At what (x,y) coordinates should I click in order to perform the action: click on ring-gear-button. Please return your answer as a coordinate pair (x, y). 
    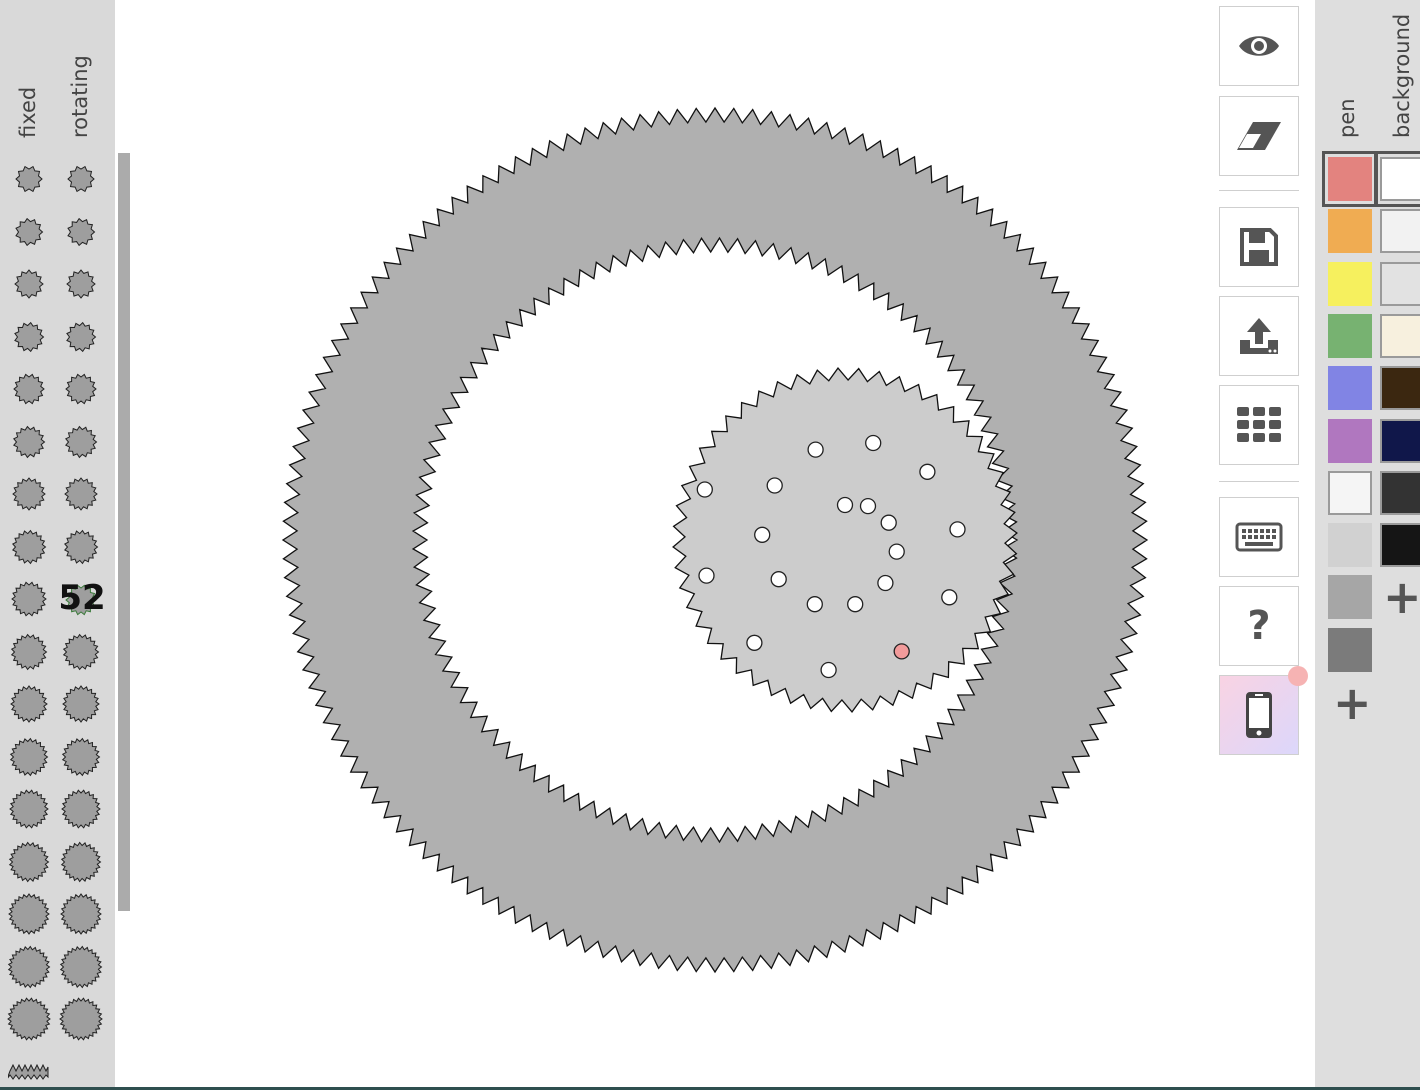
    Looking at the image, I should click on (28, 1071).